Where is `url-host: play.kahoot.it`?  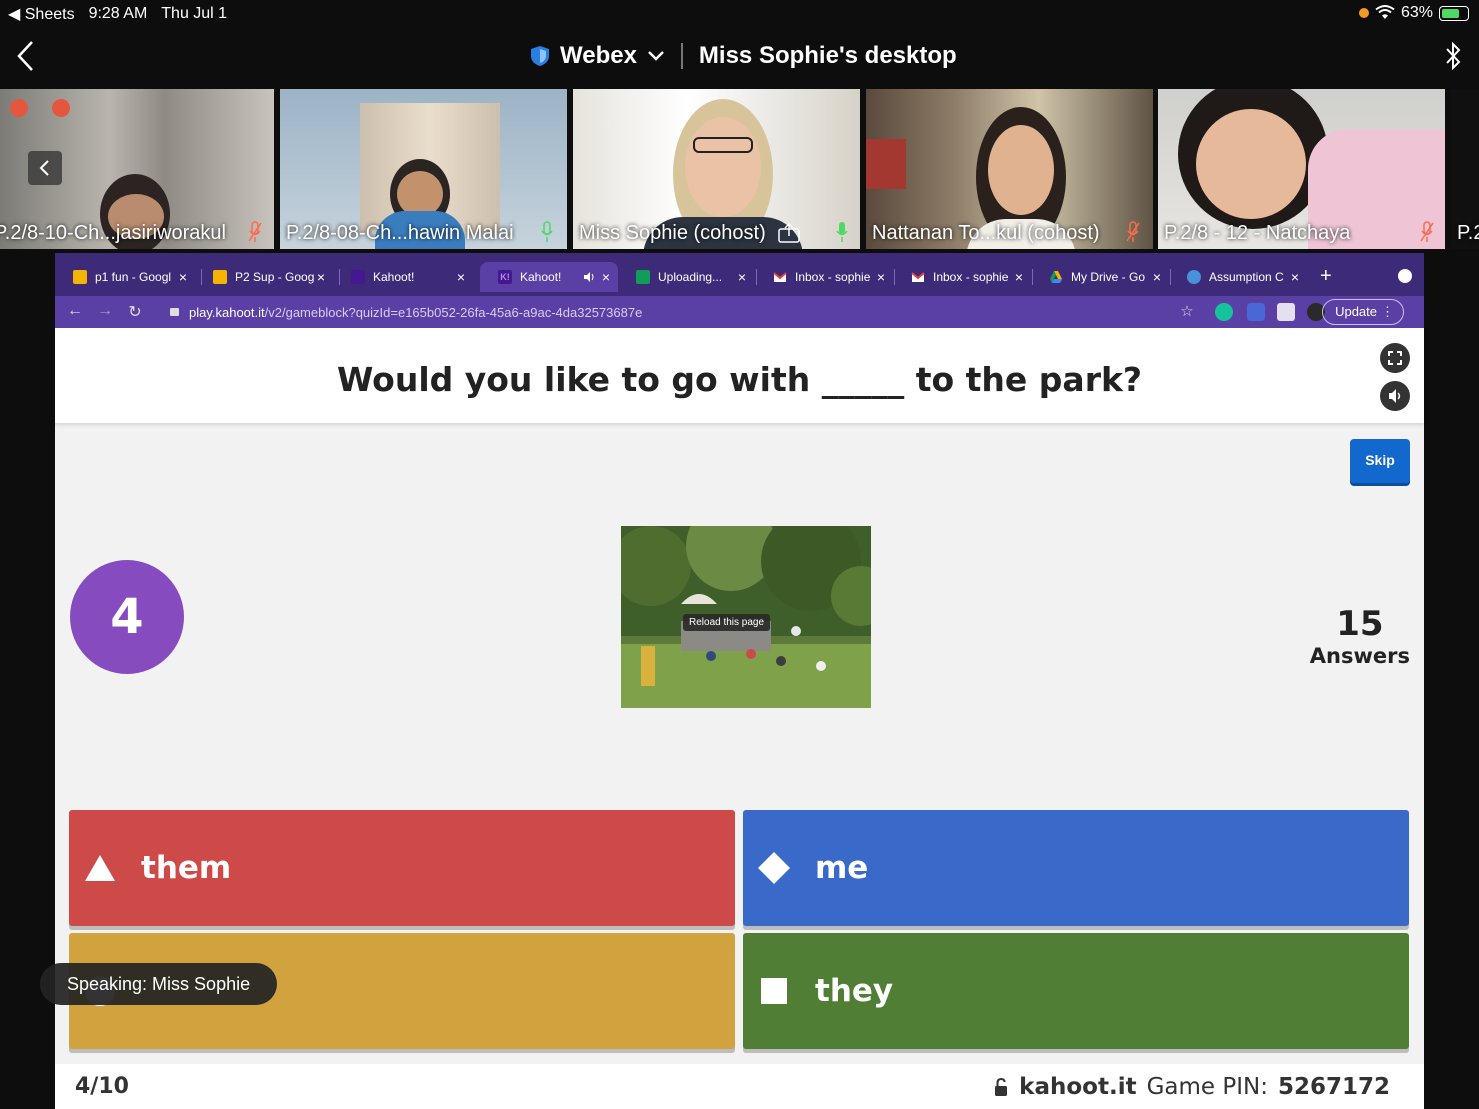
url-host: play.kahoot.it is located at coordinates (227, 312).